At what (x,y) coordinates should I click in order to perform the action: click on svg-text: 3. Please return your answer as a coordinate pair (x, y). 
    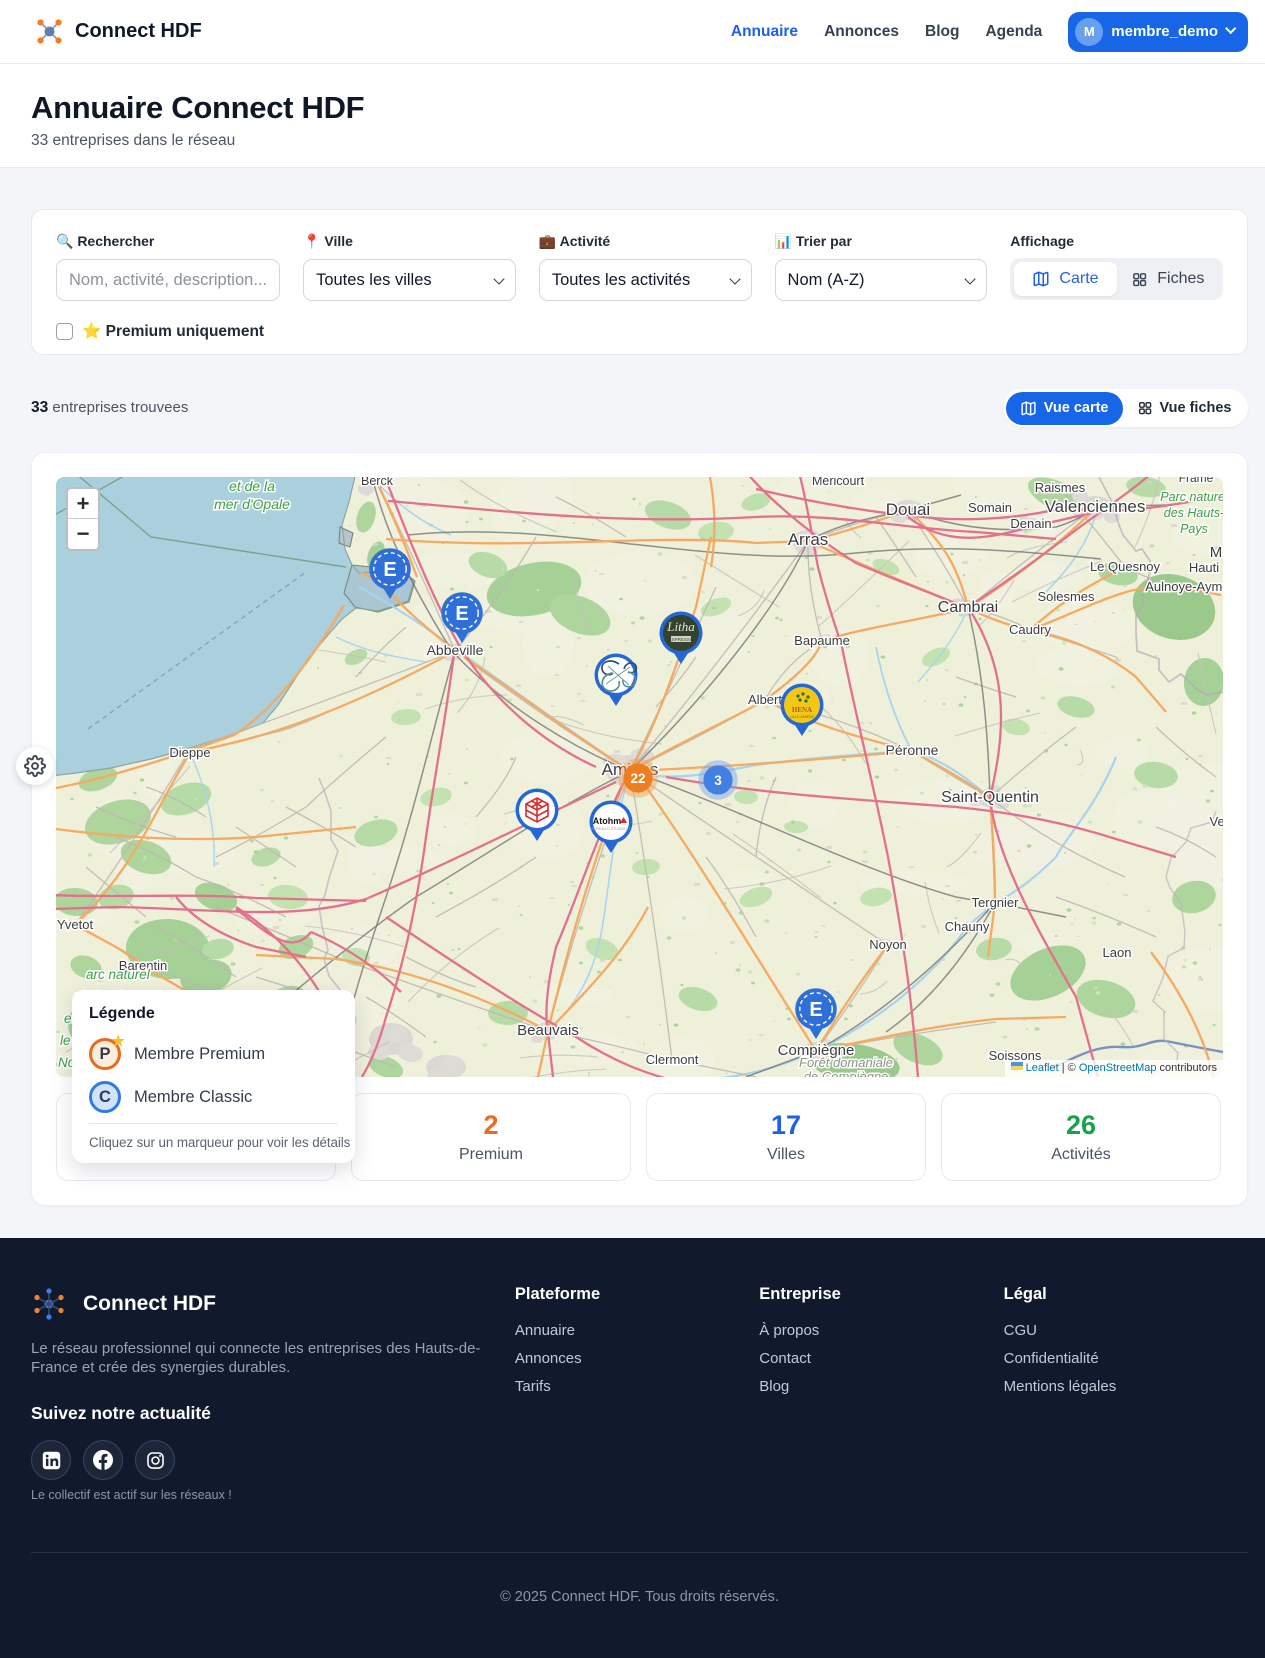
    Looking at the image, I should click on (718, 780).